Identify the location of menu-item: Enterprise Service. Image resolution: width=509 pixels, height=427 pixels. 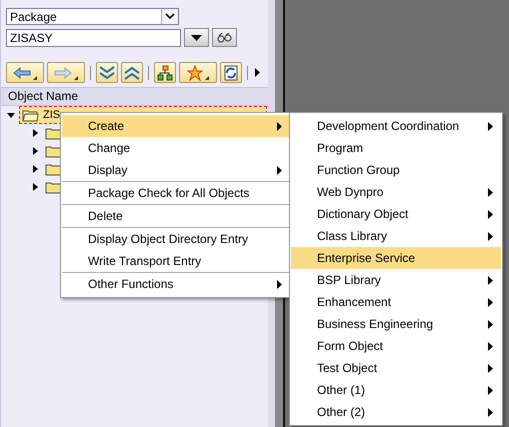
(396, 258).